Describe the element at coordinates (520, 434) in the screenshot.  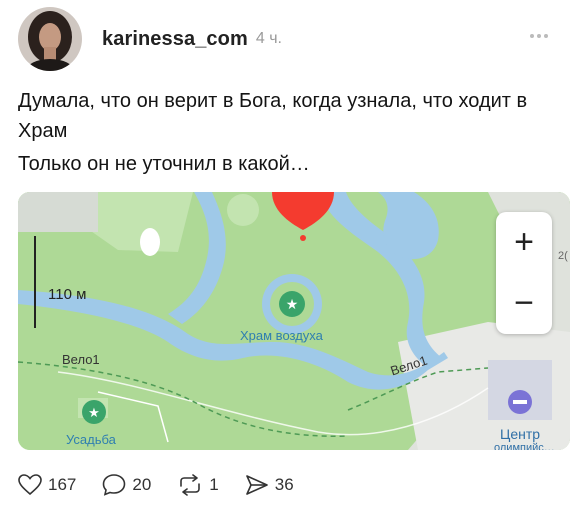
I see `center-label: Центр` at that location.